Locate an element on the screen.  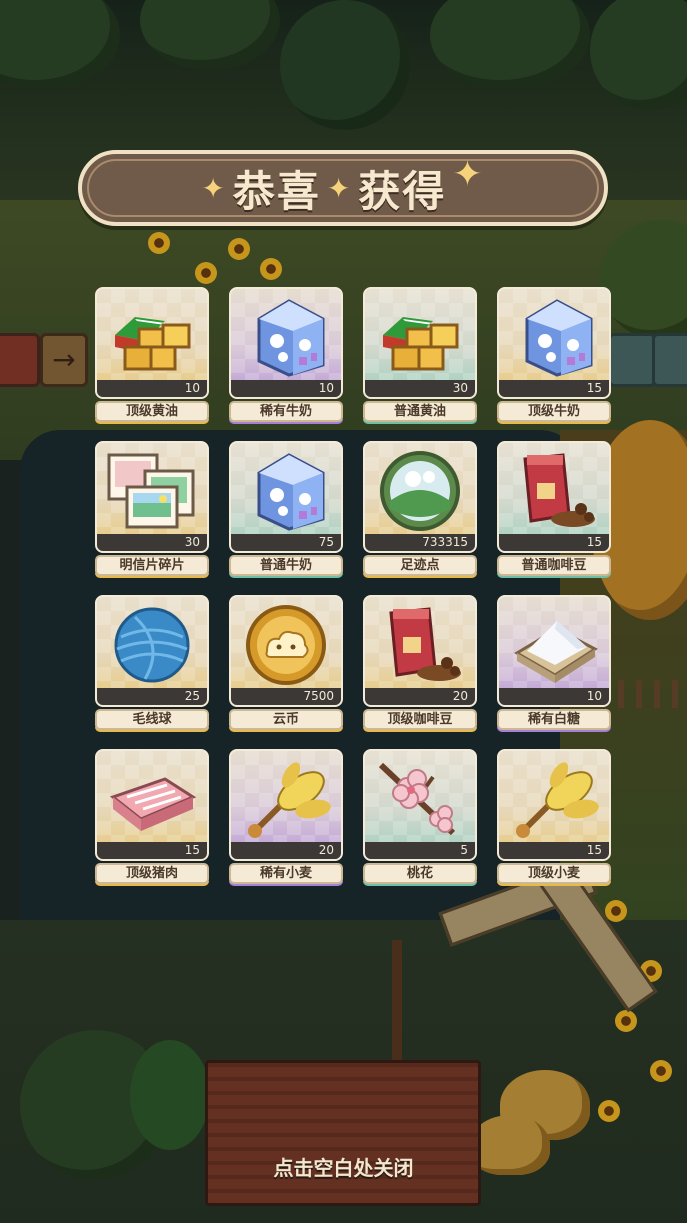
reward-card-13: 20 稀有小麦 is located at coordinates (286, 817).